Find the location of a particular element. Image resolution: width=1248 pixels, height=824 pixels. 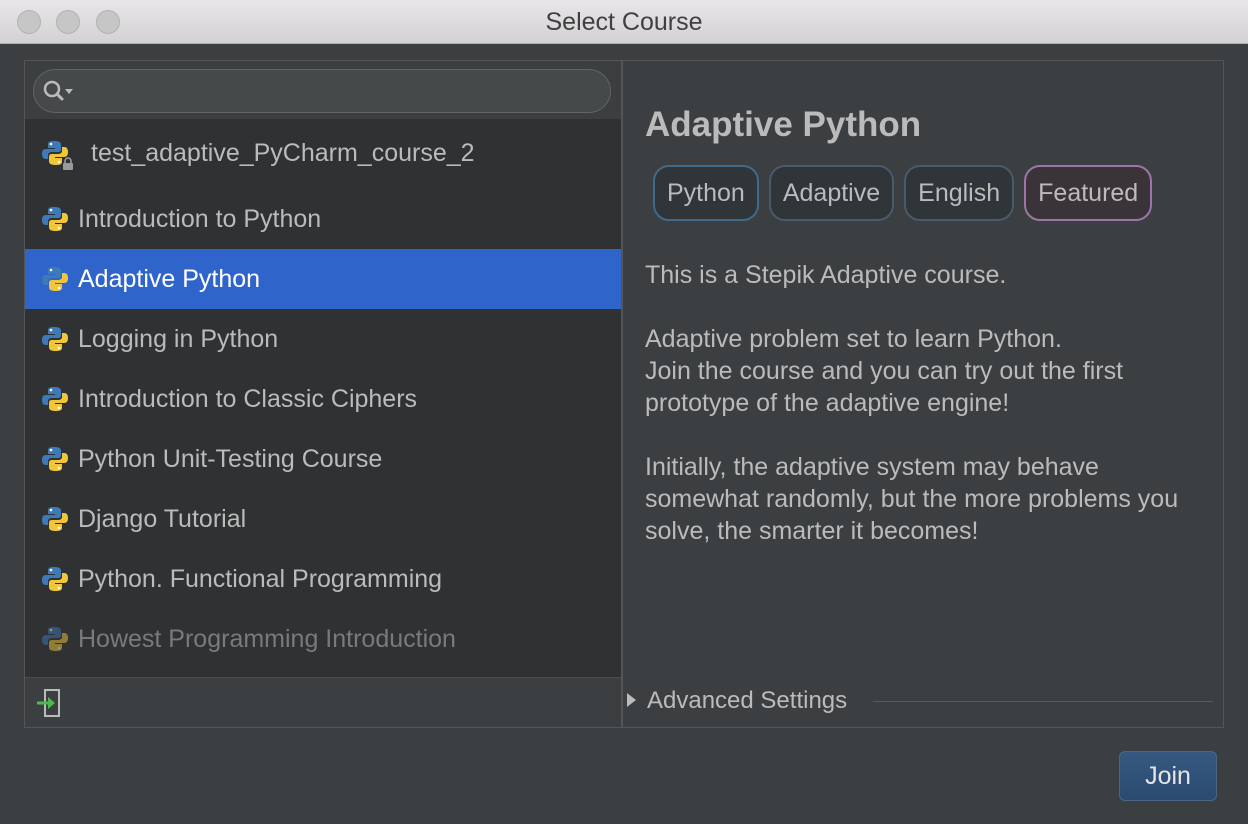

course-list-item: Introduction to Classic Ciphers is located at coordinates (323, 399).